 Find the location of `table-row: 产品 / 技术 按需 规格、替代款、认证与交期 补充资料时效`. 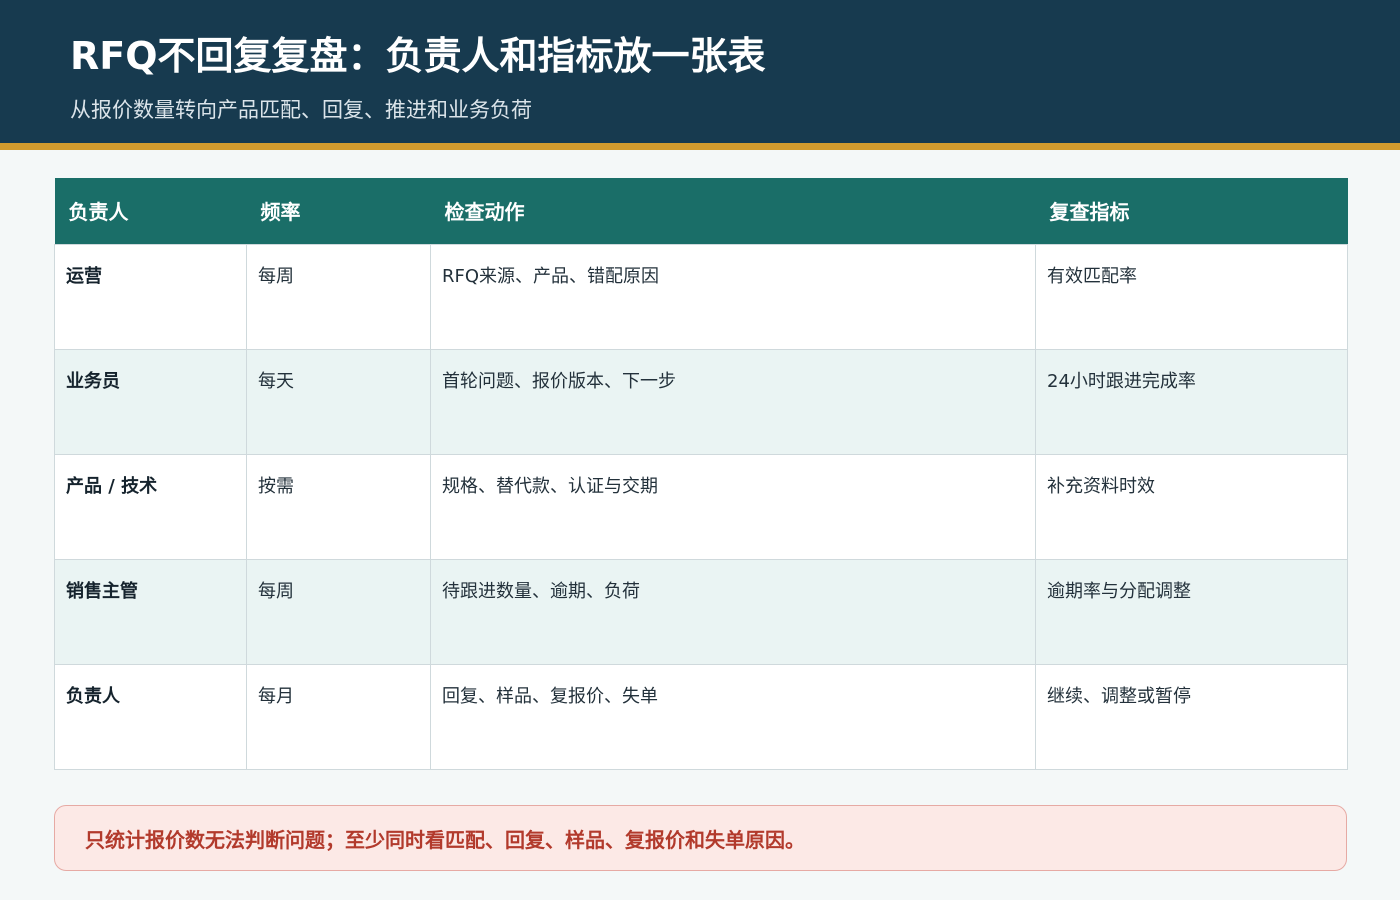

table-row: 产品 / 技术 按需 规格、替代款、认证与交期 补充资料时效 is located at coordinates (701, 506).